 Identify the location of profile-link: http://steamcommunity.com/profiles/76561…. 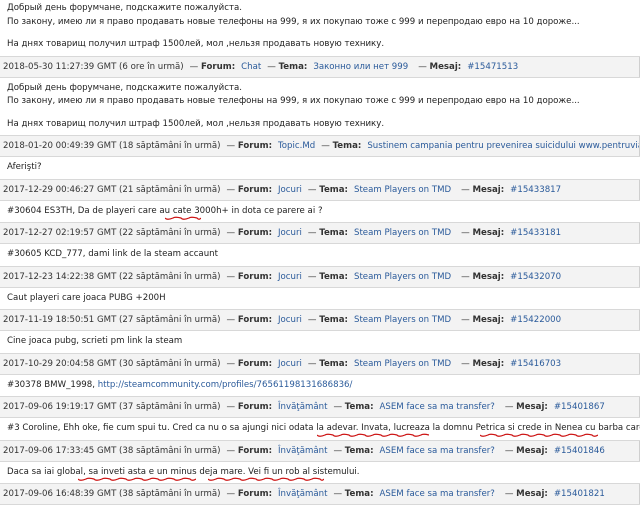
(225, 385).